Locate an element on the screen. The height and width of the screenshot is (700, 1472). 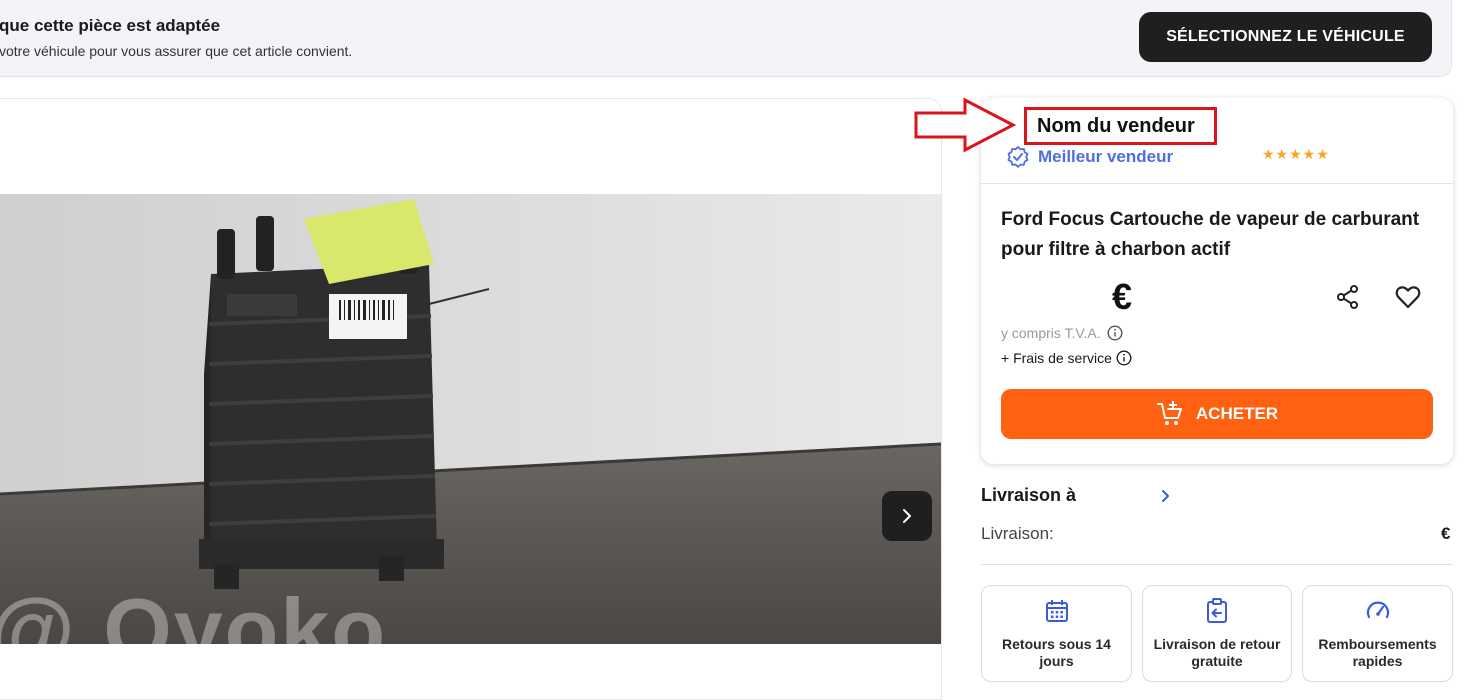
delivery-price: € is located at coordinates (1446, 533).